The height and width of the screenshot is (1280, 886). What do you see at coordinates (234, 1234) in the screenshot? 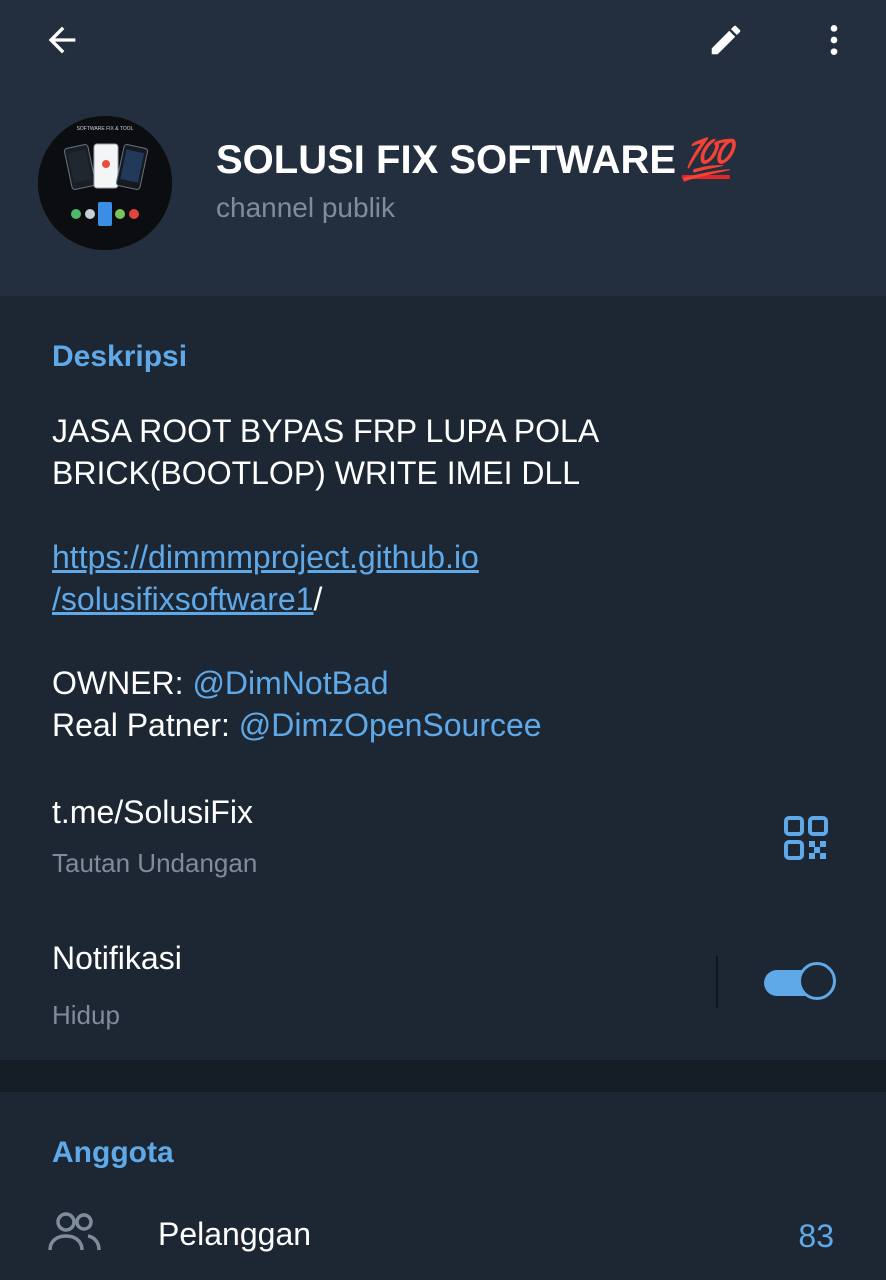
I see `subscribers-row: Pelanggan` at bounding box center [234, 1234].